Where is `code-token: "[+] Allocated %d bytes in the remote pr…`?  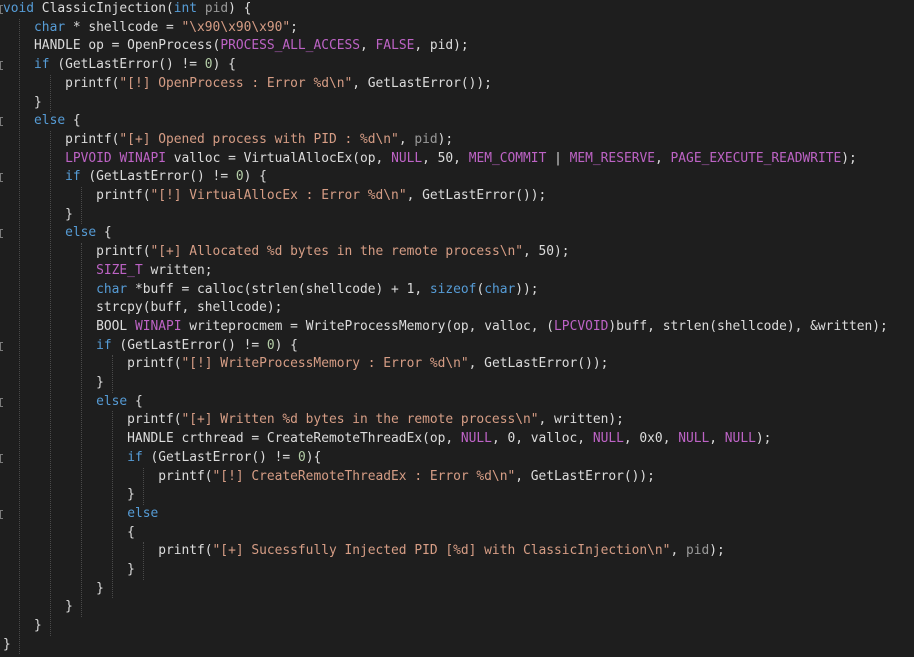 code-token: "[+] Allocated %d bytes in the remote pr… is located at coordinates (336, 252).